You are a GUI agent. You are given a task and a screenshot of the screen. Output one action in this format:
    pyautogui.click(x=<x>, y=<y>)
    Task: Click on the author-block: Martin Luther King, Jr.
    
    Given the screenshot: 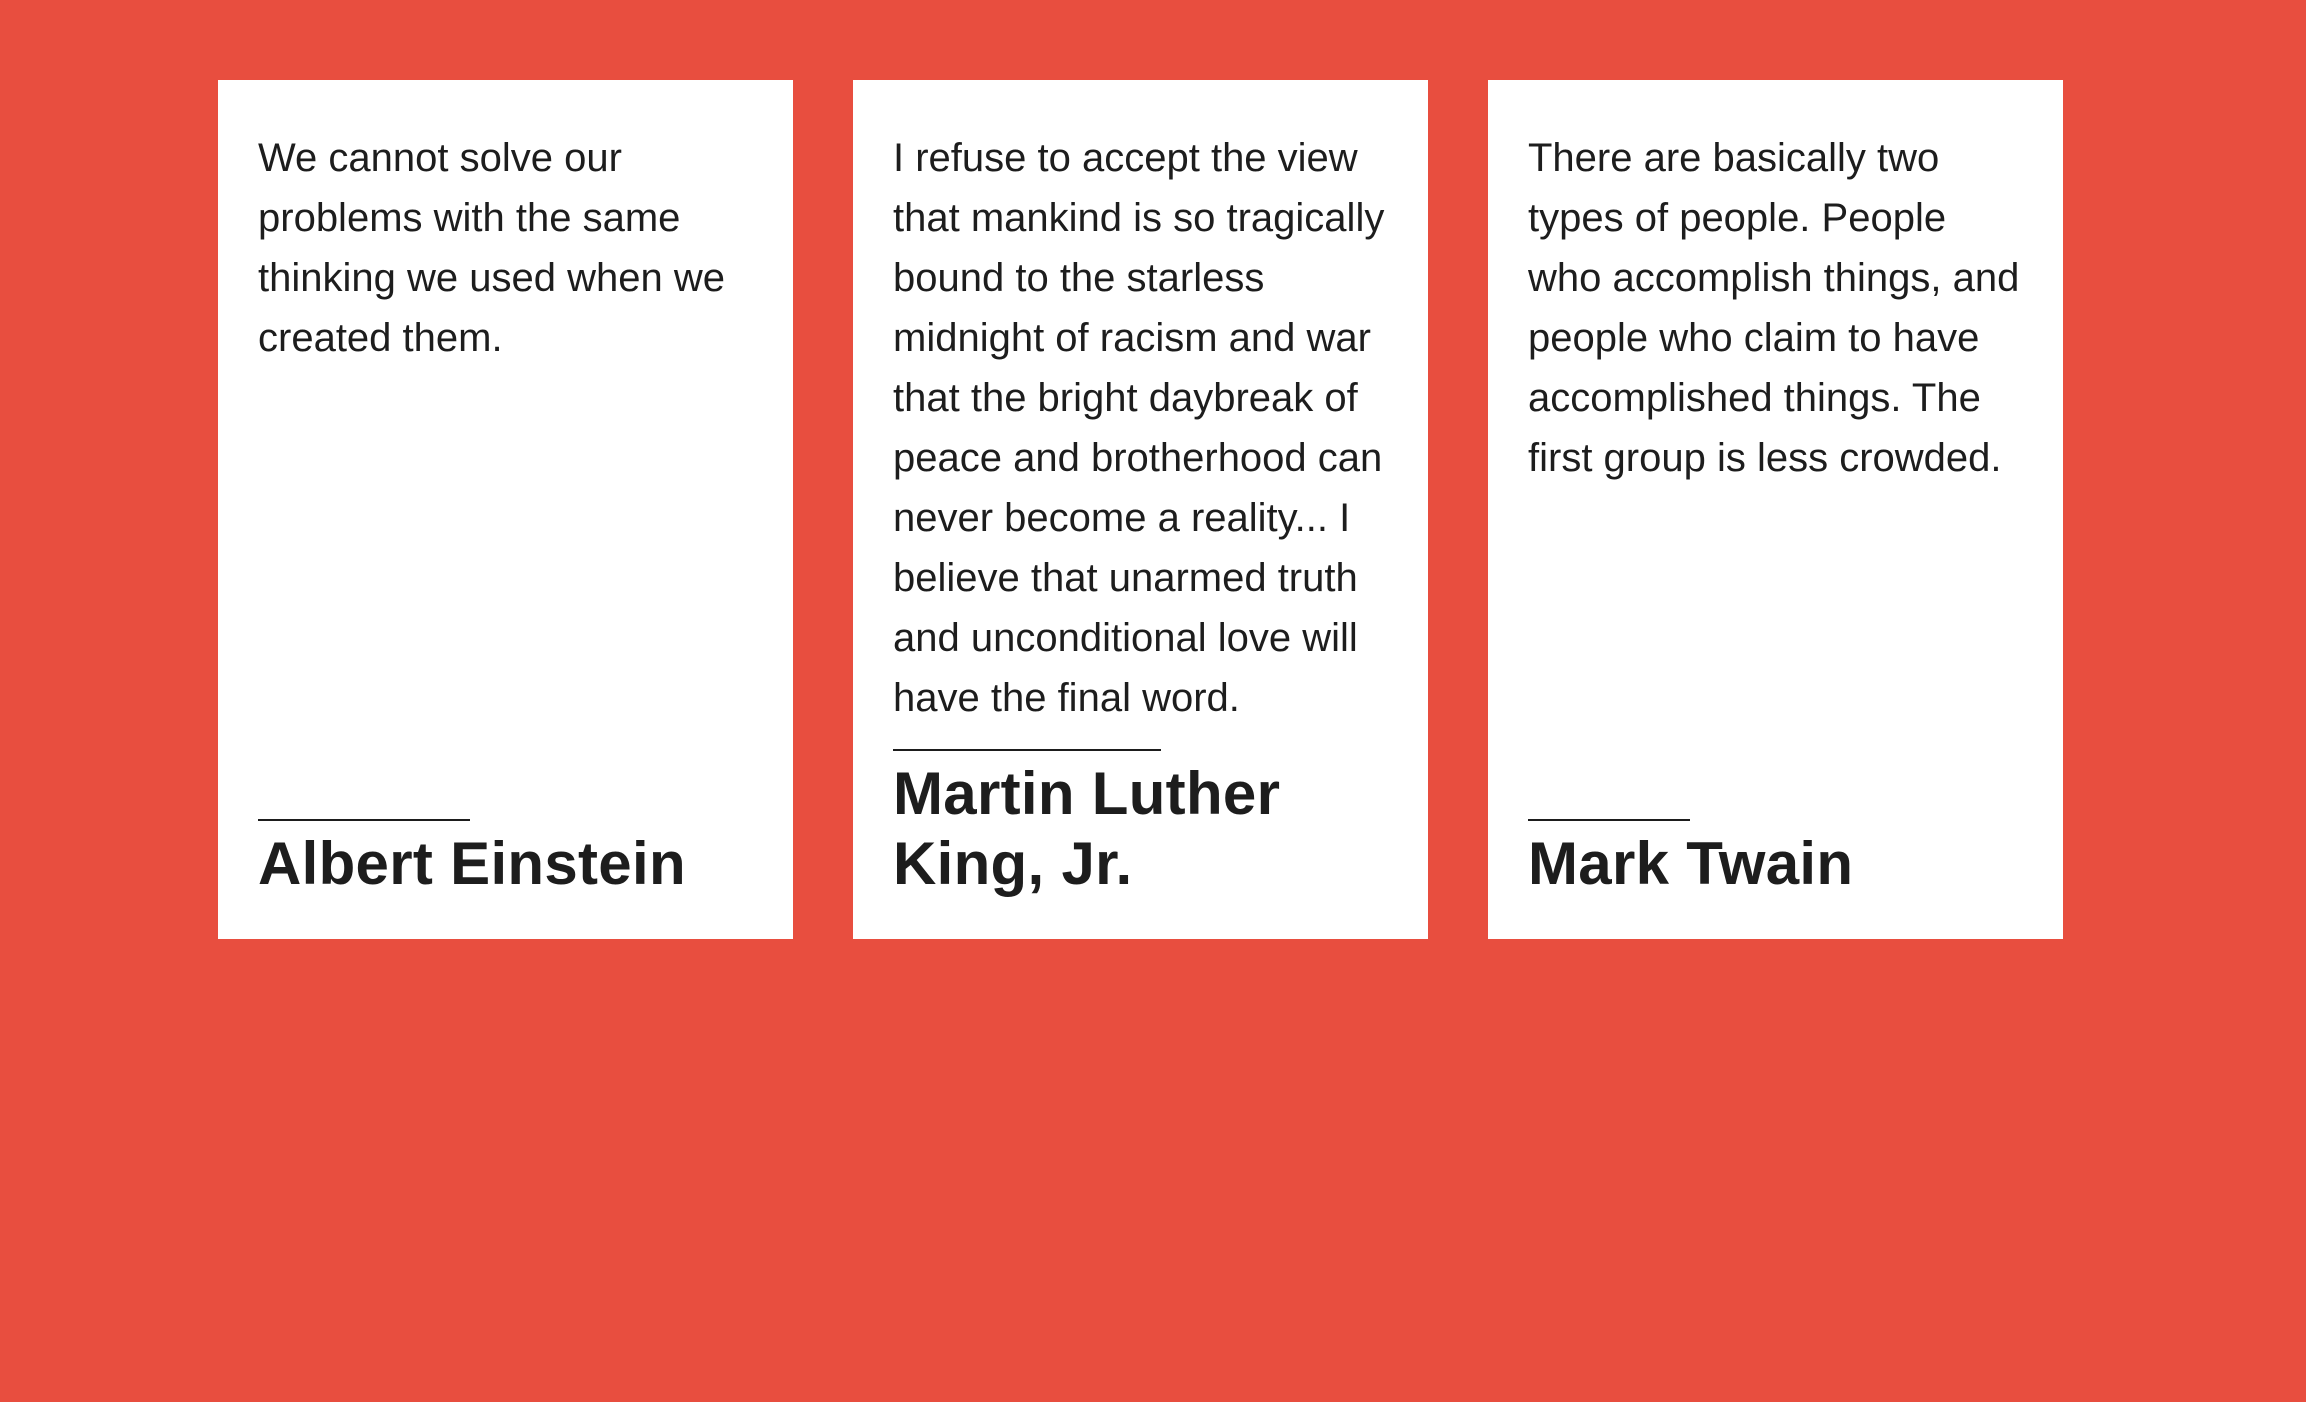 What is the action you would take?
    pyautogui.click(x=1140, y=824)
    